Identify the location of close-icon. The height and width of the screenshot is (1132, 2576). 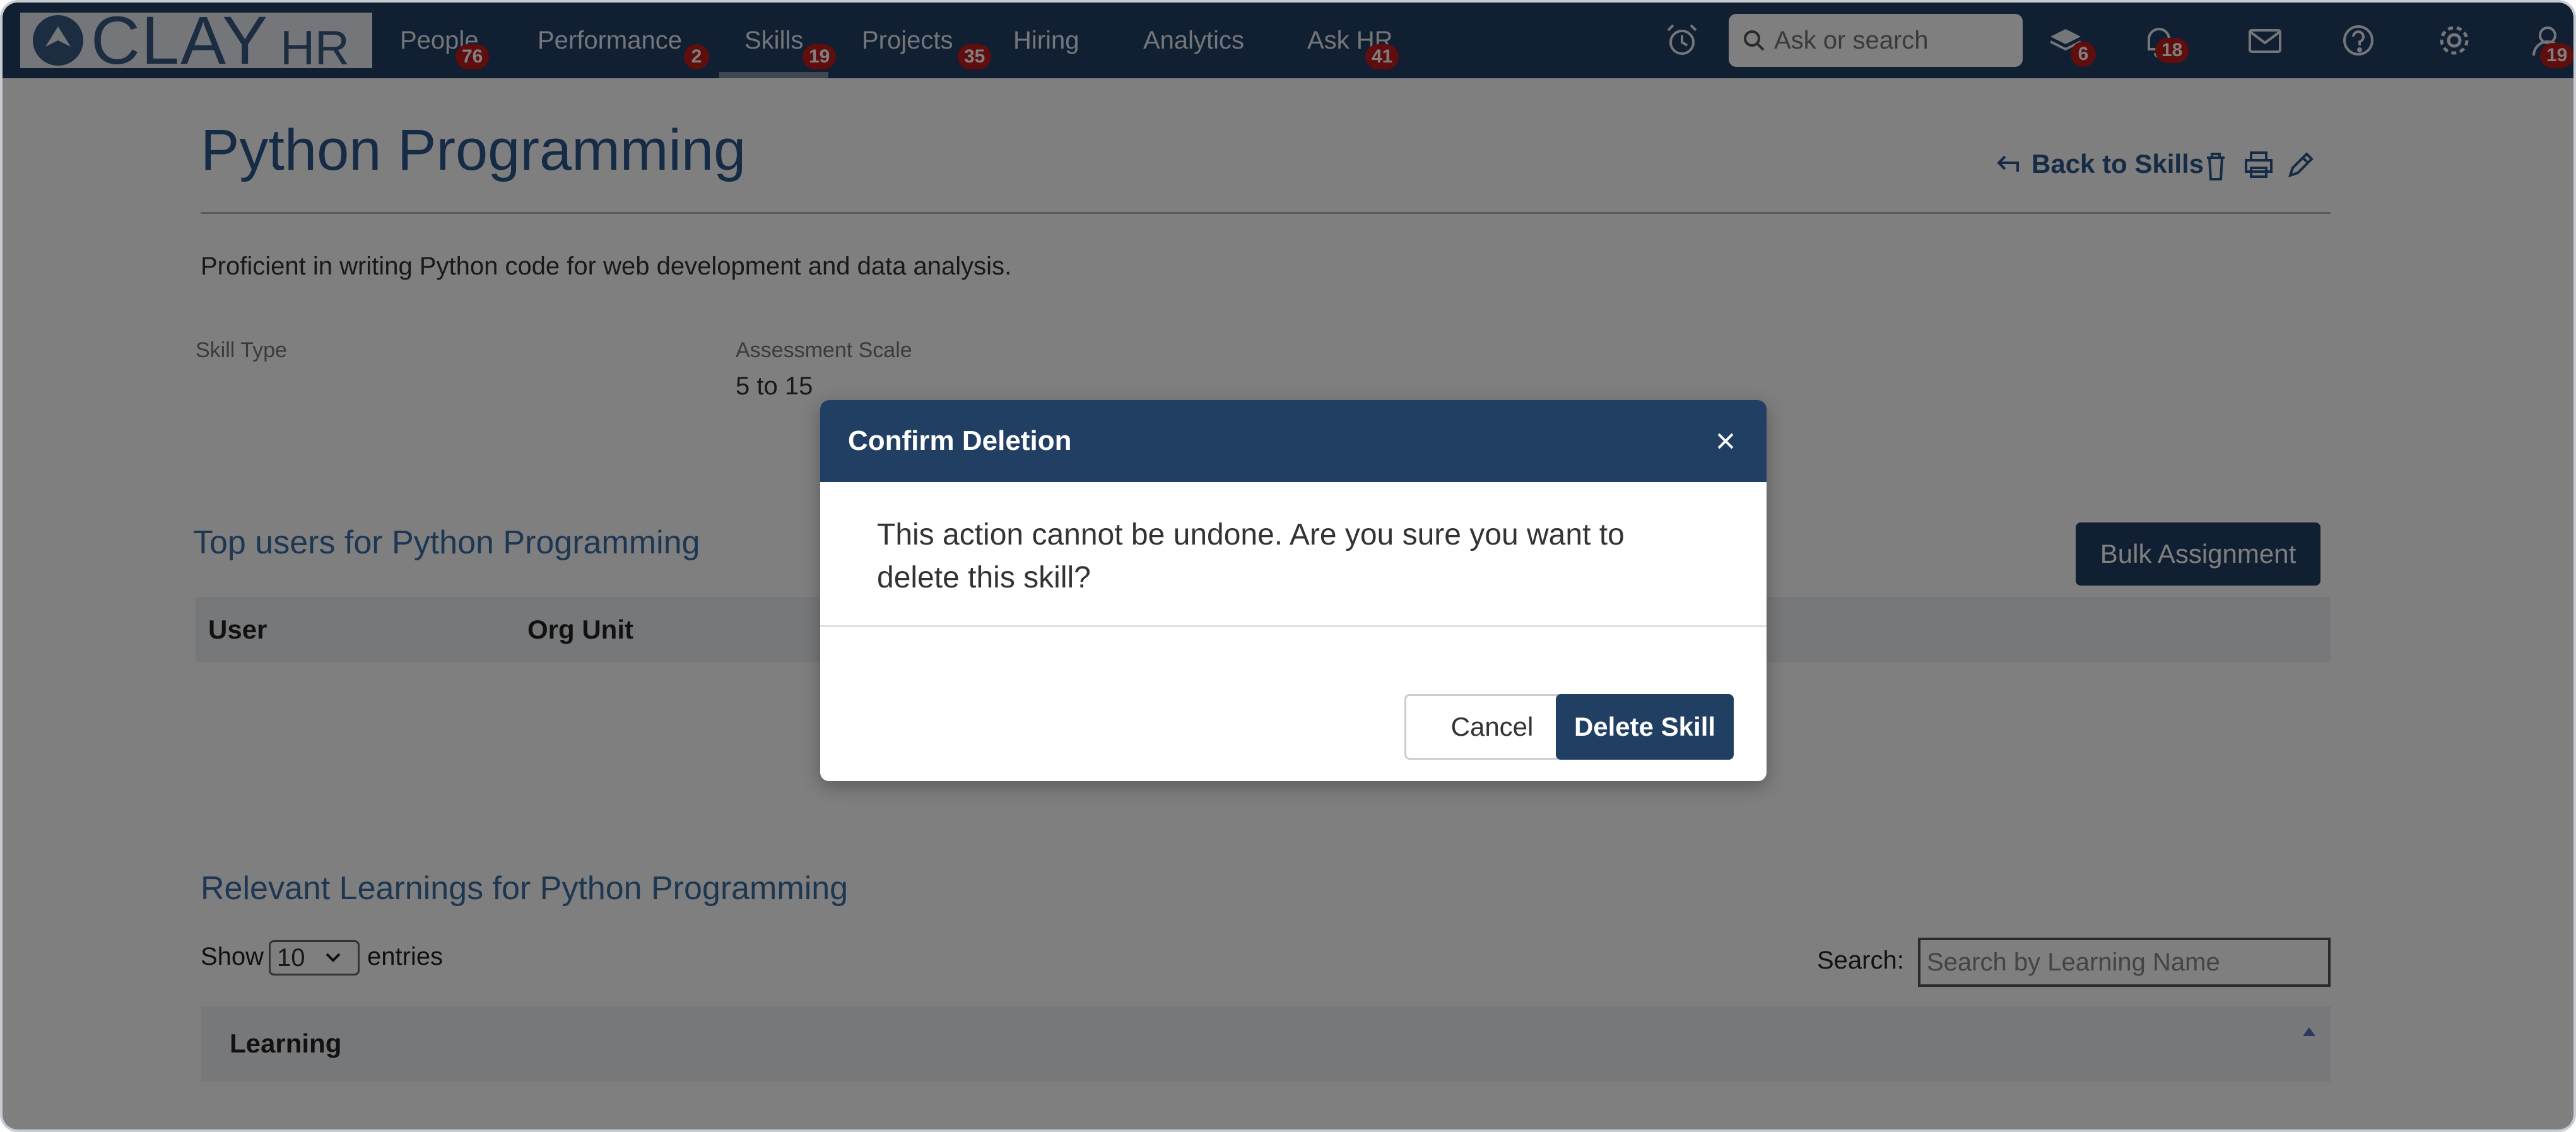
(1725, 441).